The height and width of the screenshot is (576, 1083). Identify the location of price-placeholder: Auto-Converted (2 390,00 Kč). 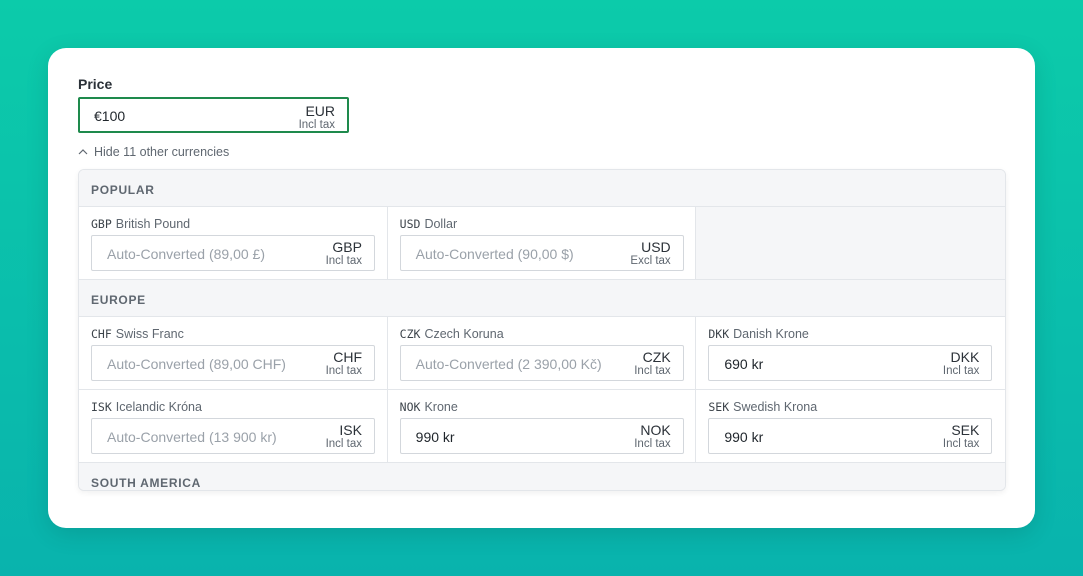
(508, 364).